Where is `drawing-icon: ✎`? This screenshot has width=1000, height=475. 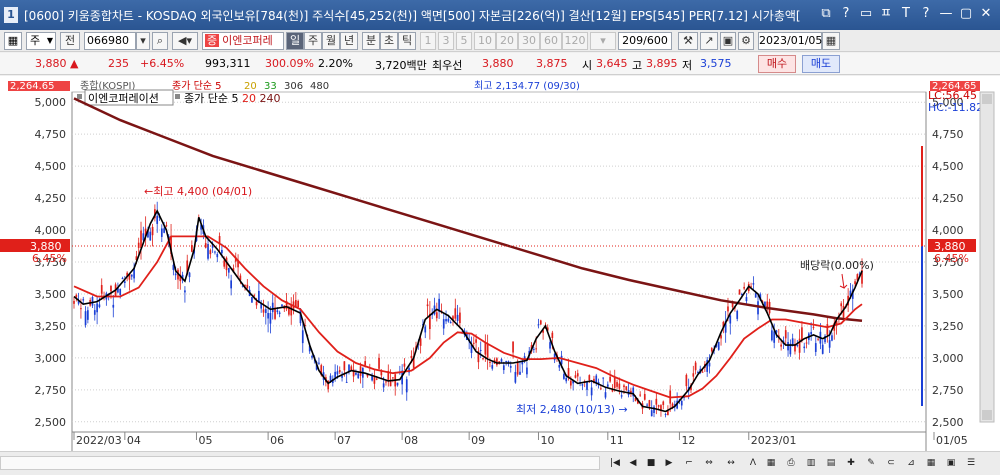 drawing-icon: ✎ is located at coordinates (871, 463).